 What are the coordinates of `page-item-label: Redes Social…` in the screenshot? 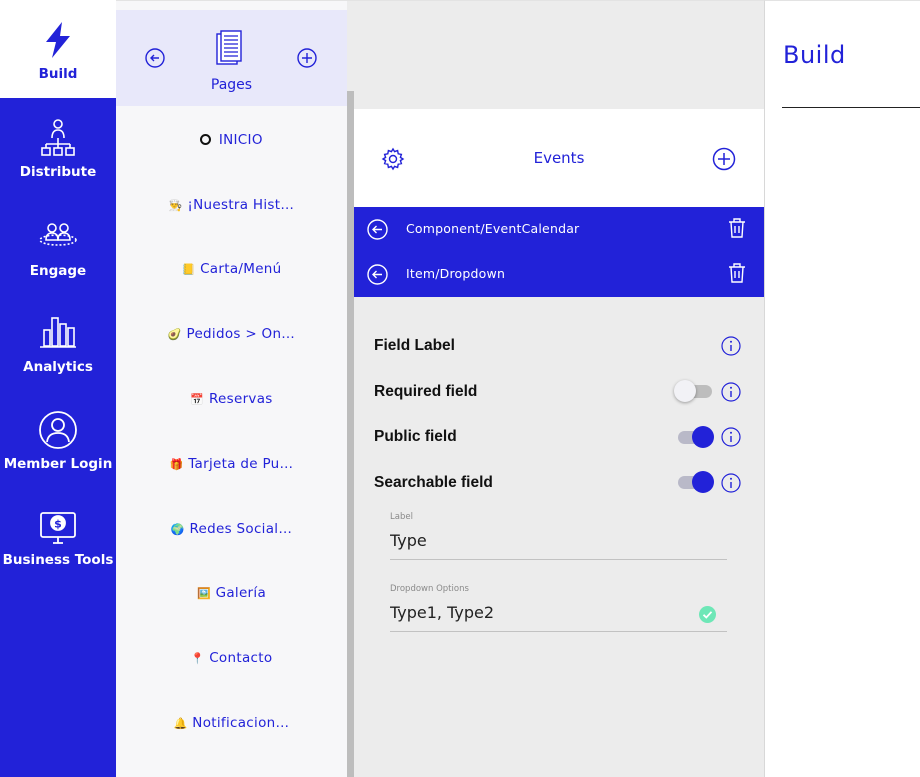 It's located at (241, 529).